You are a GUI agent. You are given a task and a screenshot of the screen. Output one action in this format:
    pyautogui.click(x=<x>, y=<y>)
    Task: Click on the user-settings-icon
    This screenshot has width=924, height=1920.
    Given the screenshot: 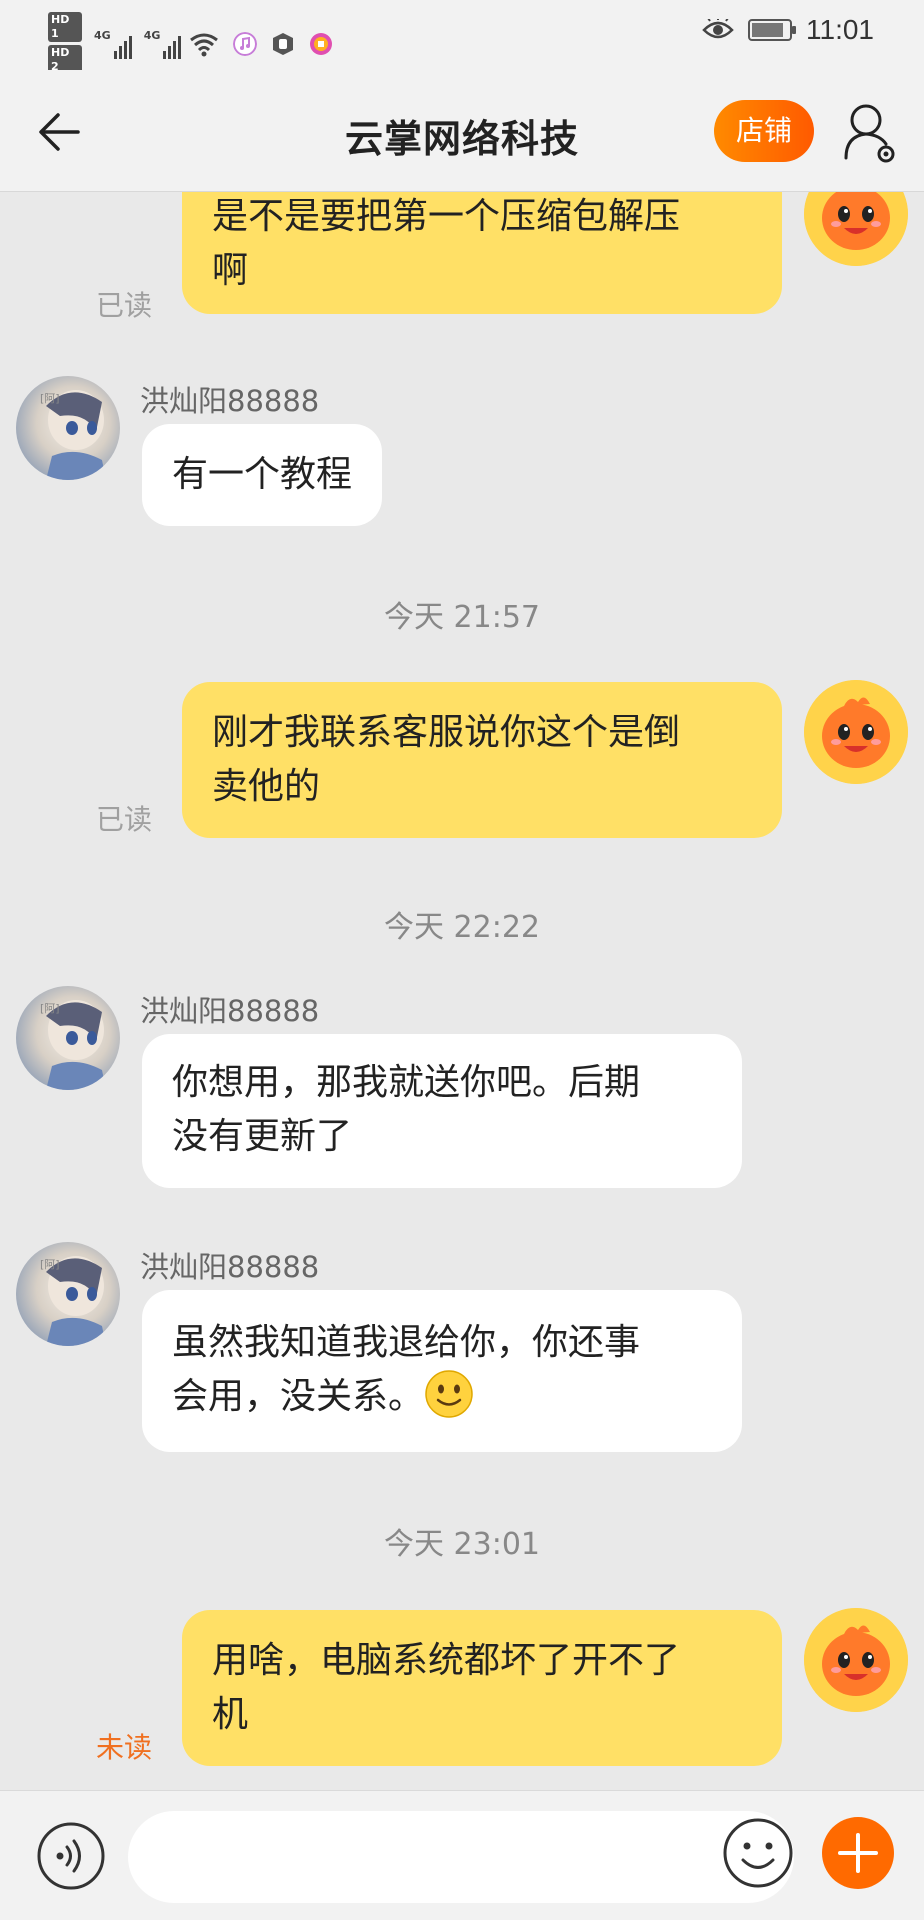 What is the action you would take?
    pyautogui.click(x=870, y=133)
    